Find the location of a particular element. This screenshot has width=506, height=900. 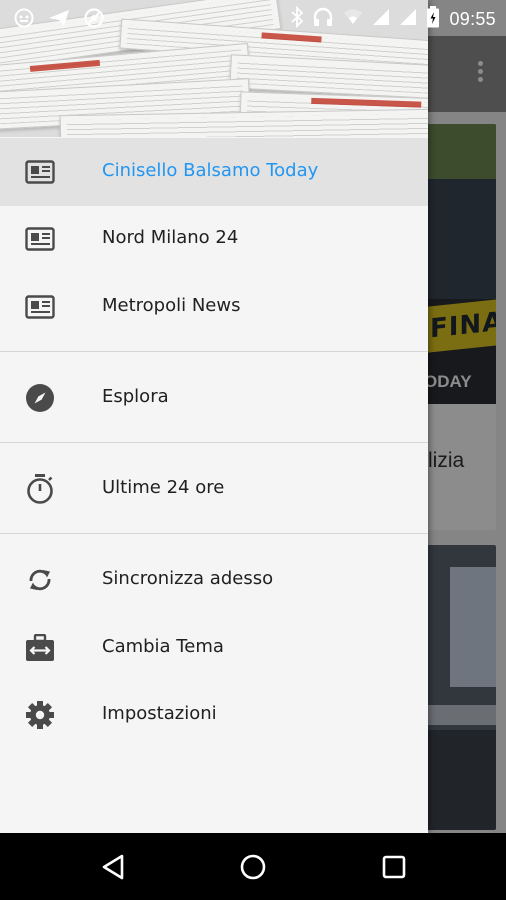

home-icon is located at coordinates (253, 867).